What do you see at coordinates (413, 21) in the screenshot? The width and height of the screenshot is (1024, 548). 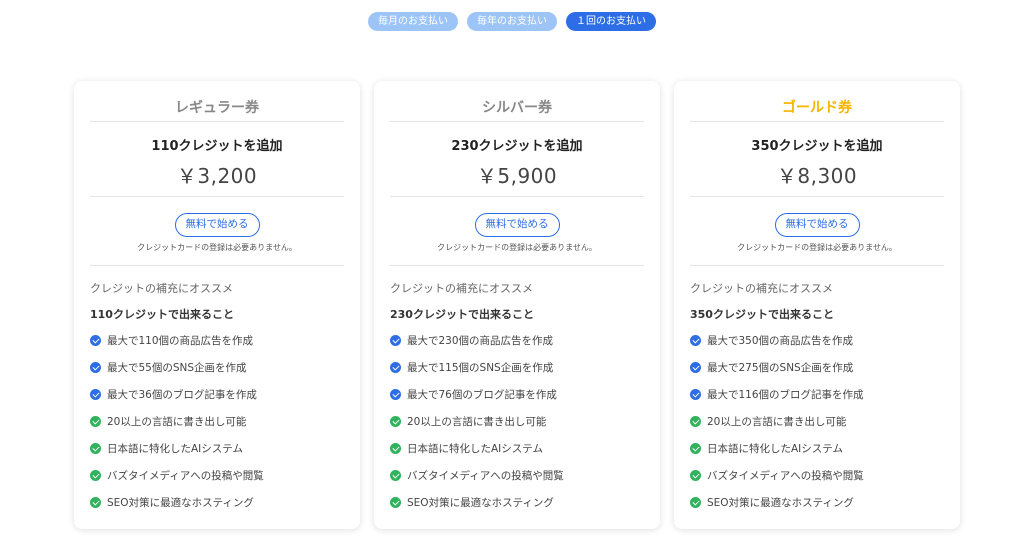 I see `tab-monthly: 毎月のお支払い` at bounding box center [413, 21].